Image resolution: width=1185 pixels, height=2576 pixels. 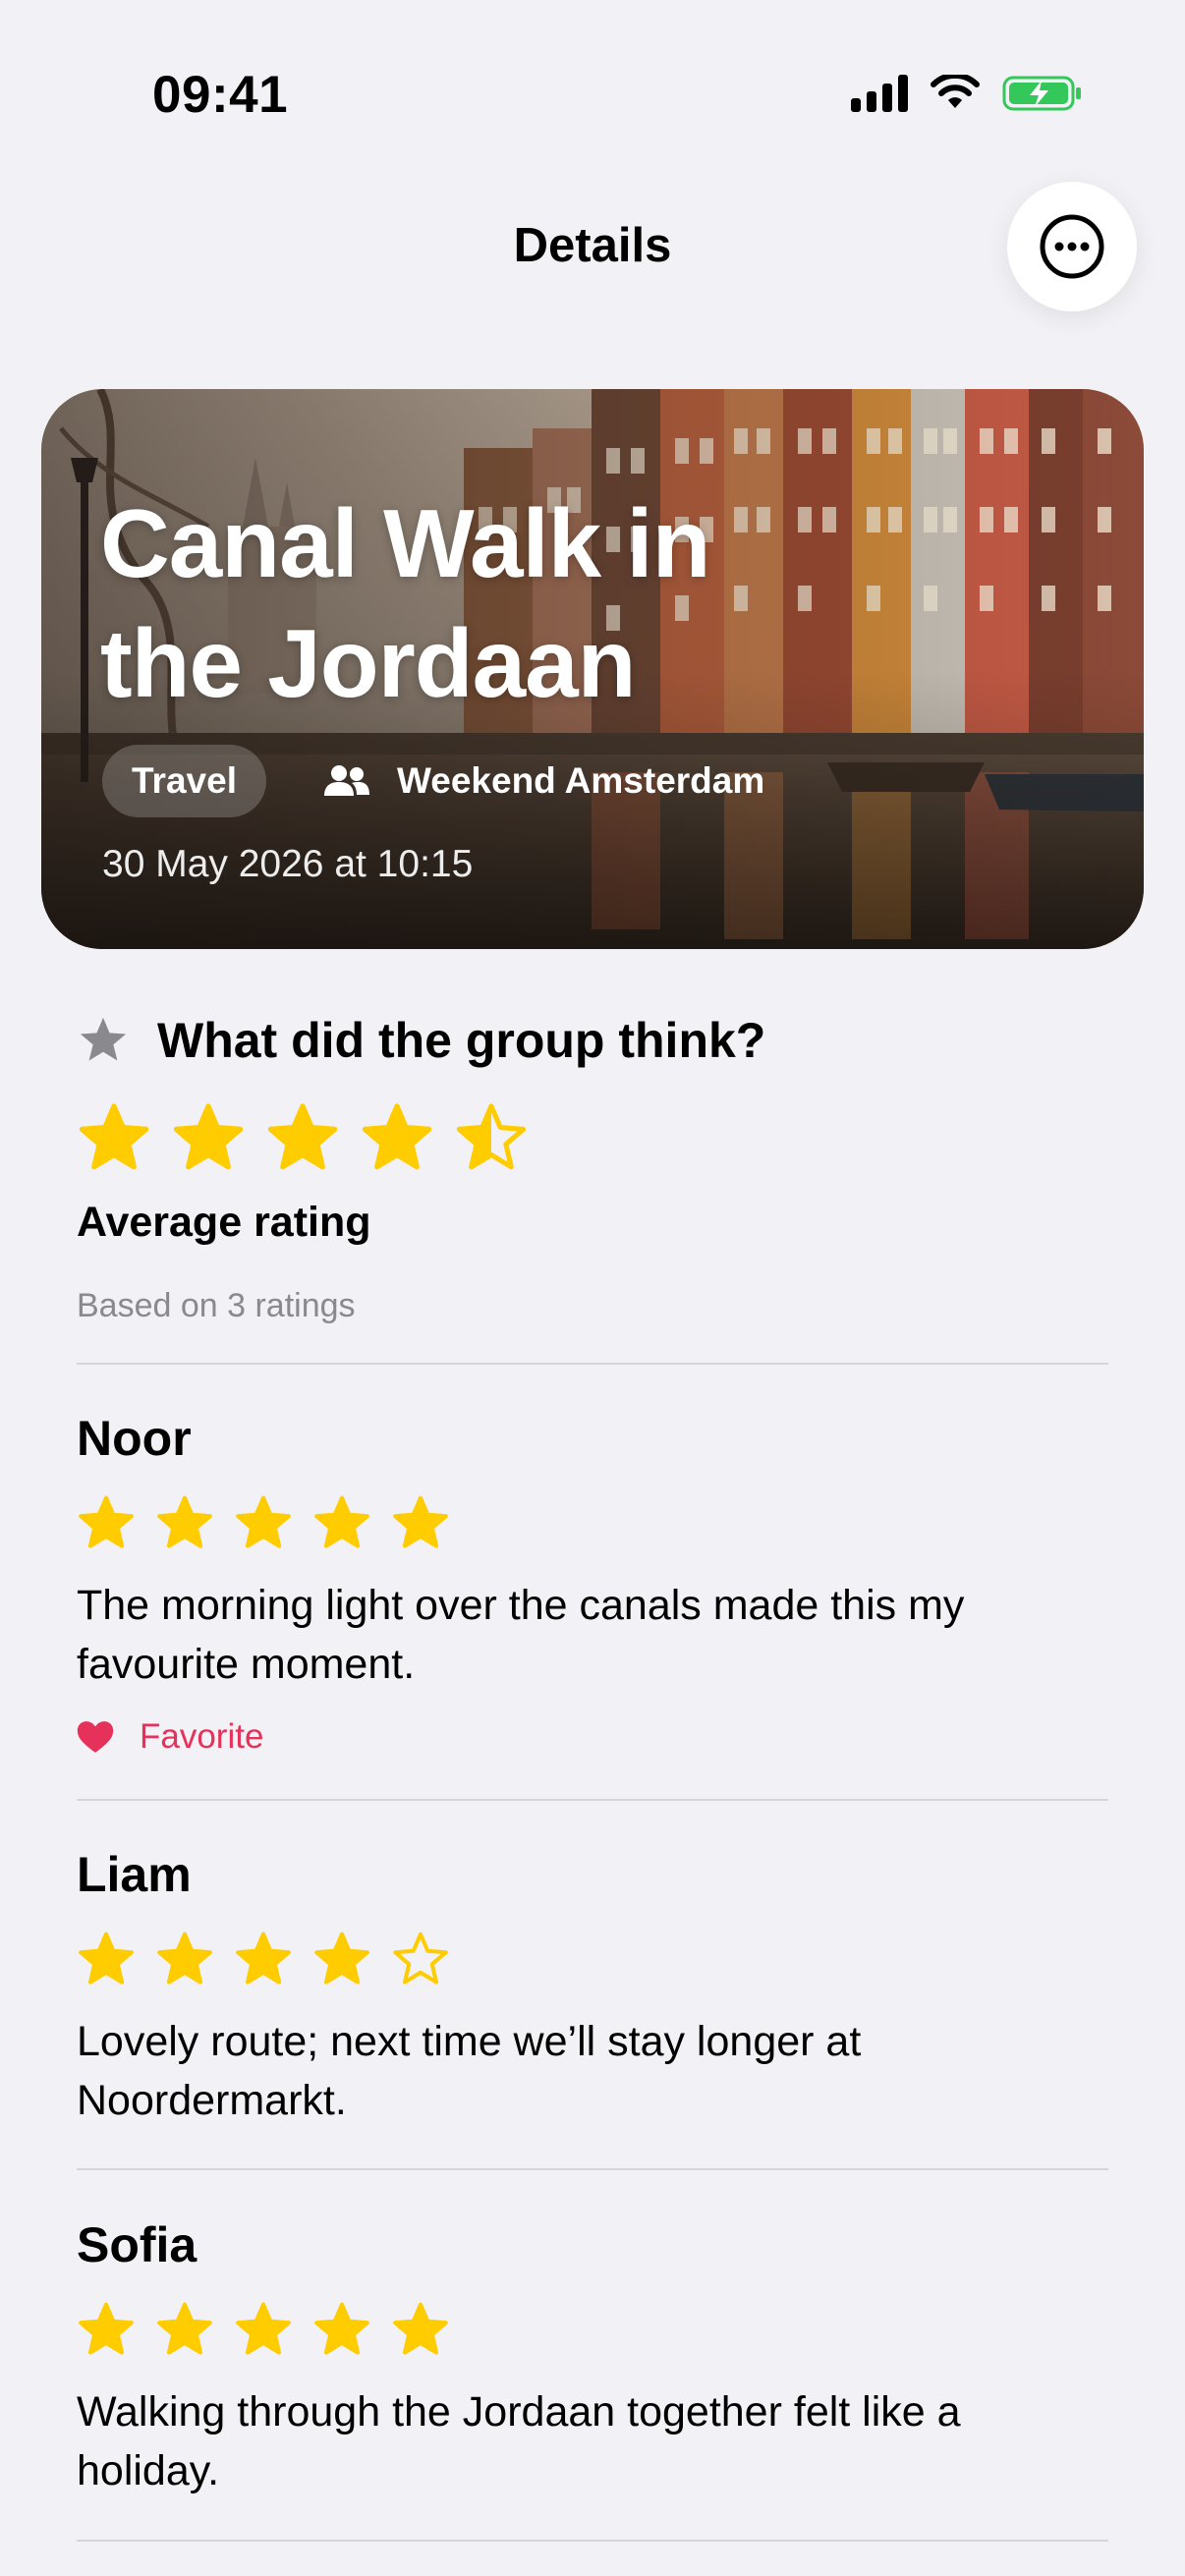 I want to click on status-time: 09:41, so click(x=221, y=95).